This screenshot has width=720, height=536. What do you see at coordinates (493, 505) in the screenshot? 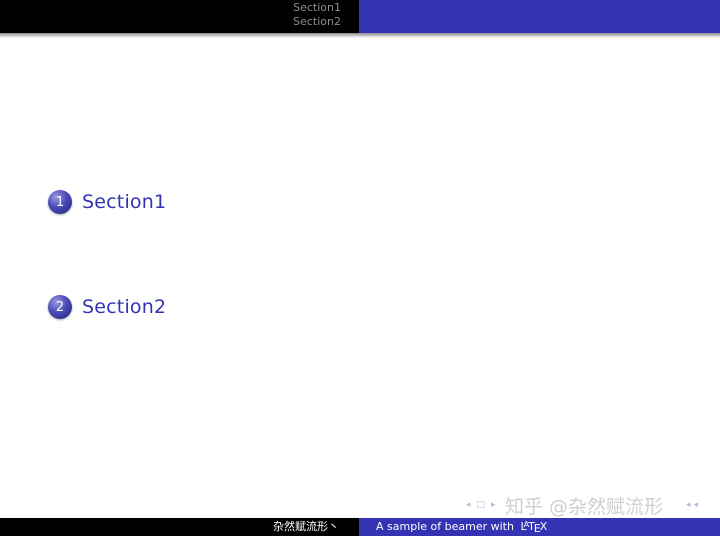
I see `nav-next-icon: ▸` at bounding box center [493, 505].